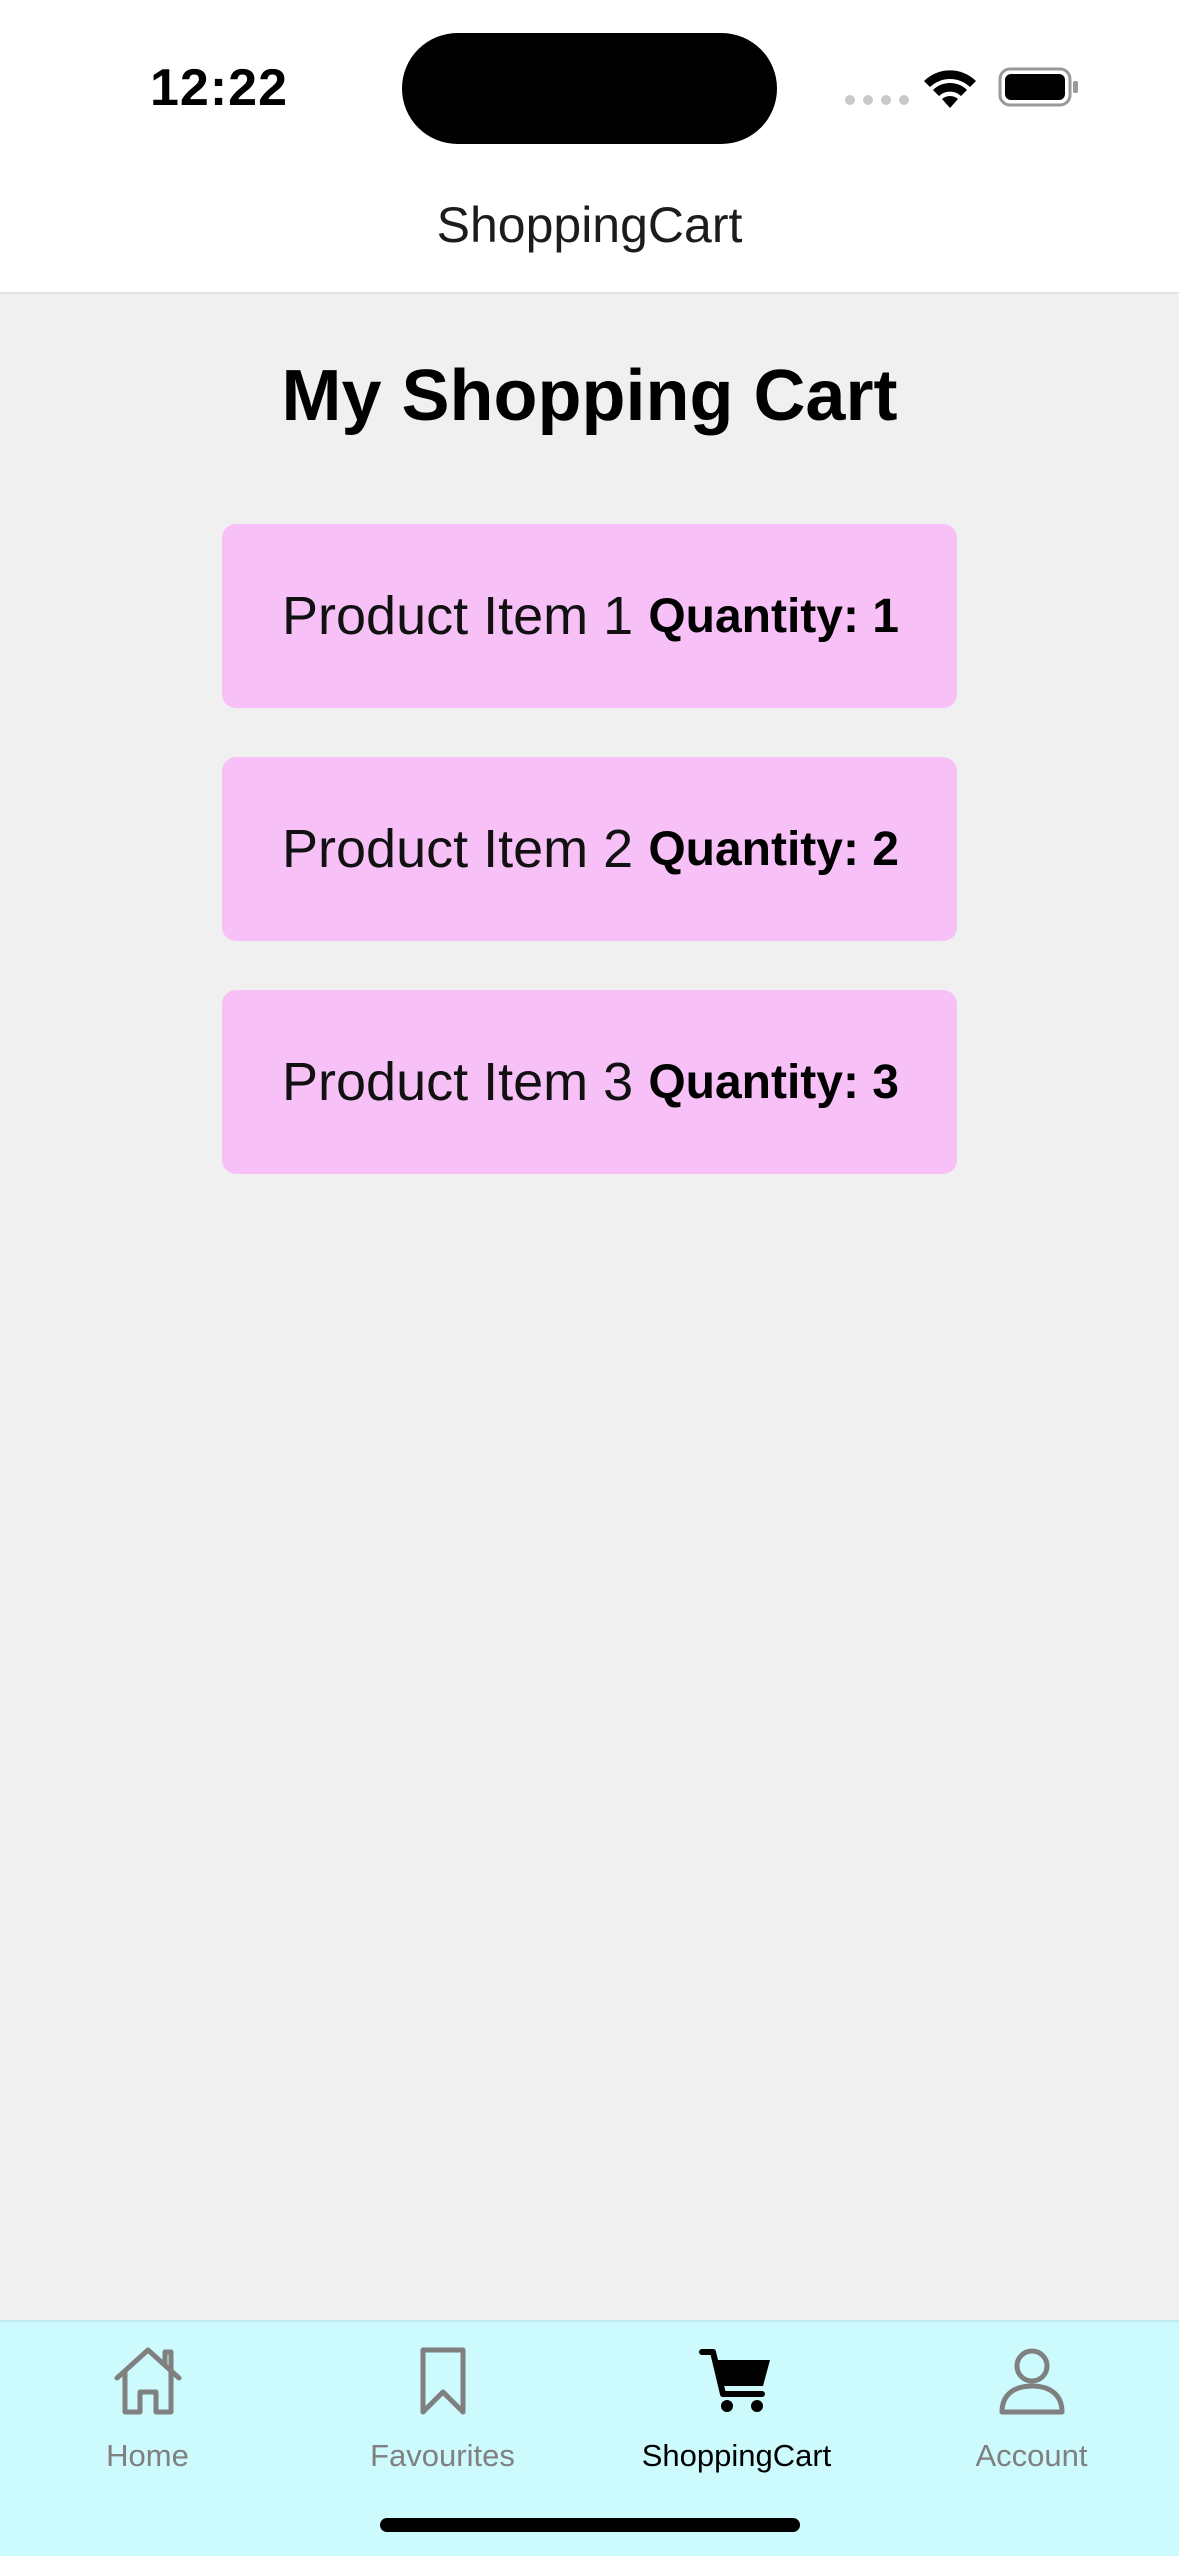 Image resolution: width=1179 pixels, height=2556 pixels. What do you see at coordinates (1038, 87) in the screenshot?
I see `battery-icon` at bounding box center [1038, 87].